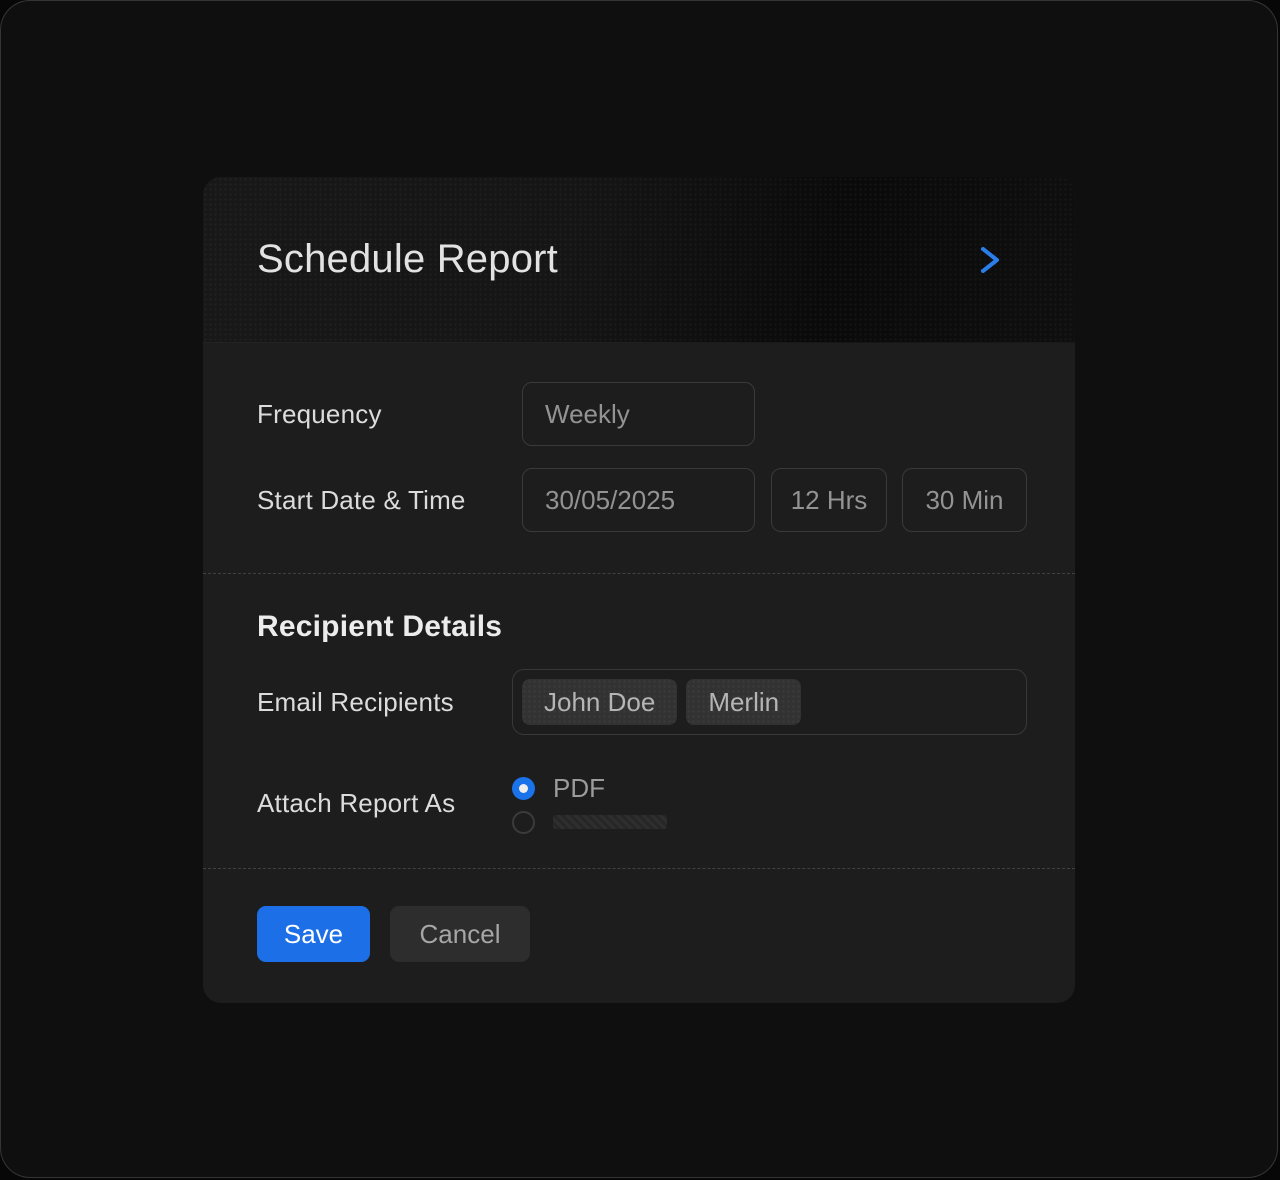 This screenshot has width=1280, height=1180. What do you see at coordinates (744, 702) in the screenshot?
I see `recipient-chip: Merlin` at bounding box center [744, 702].